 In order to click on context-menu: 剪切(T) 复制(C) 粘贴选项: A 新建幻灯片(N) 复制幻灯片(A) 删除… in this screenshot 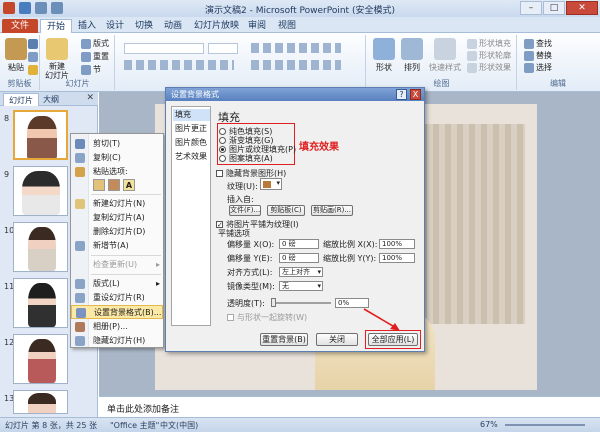, I will do `click(117, 240)`.